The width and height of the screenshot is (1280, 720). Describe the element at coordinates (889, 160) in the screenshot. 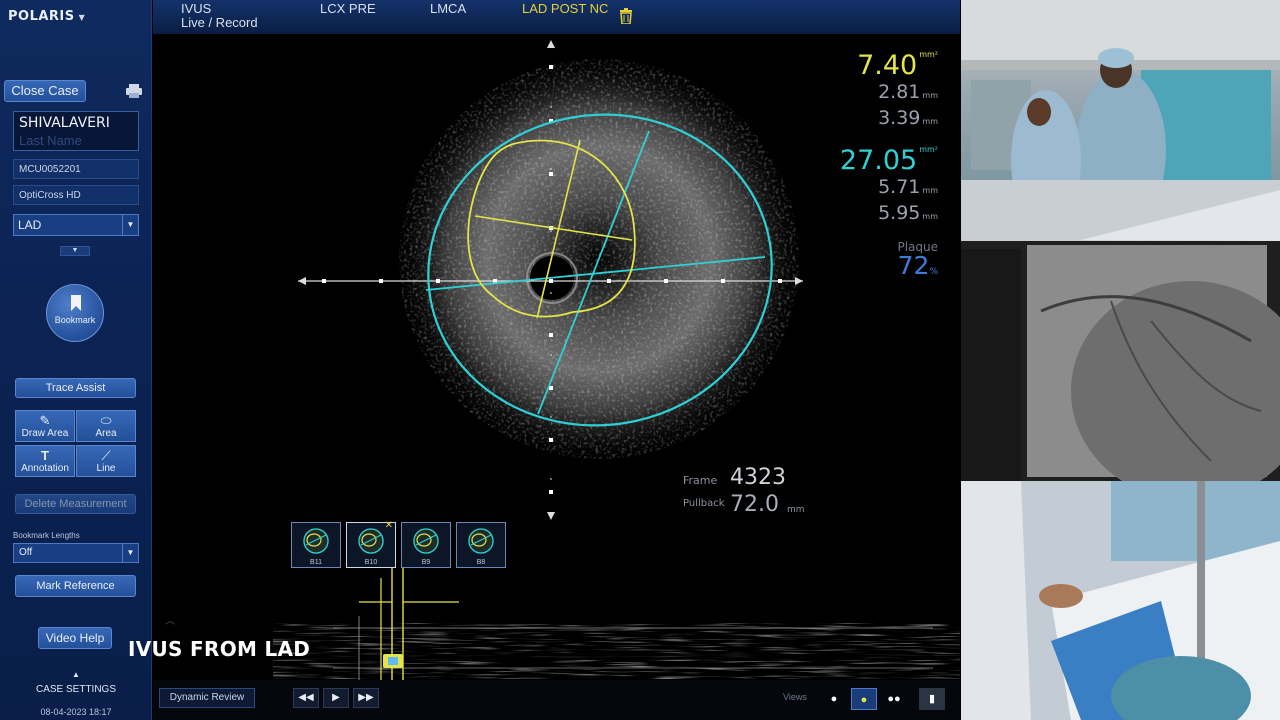

I see `vessel-area-readout: 27.05 mm²` at that location.